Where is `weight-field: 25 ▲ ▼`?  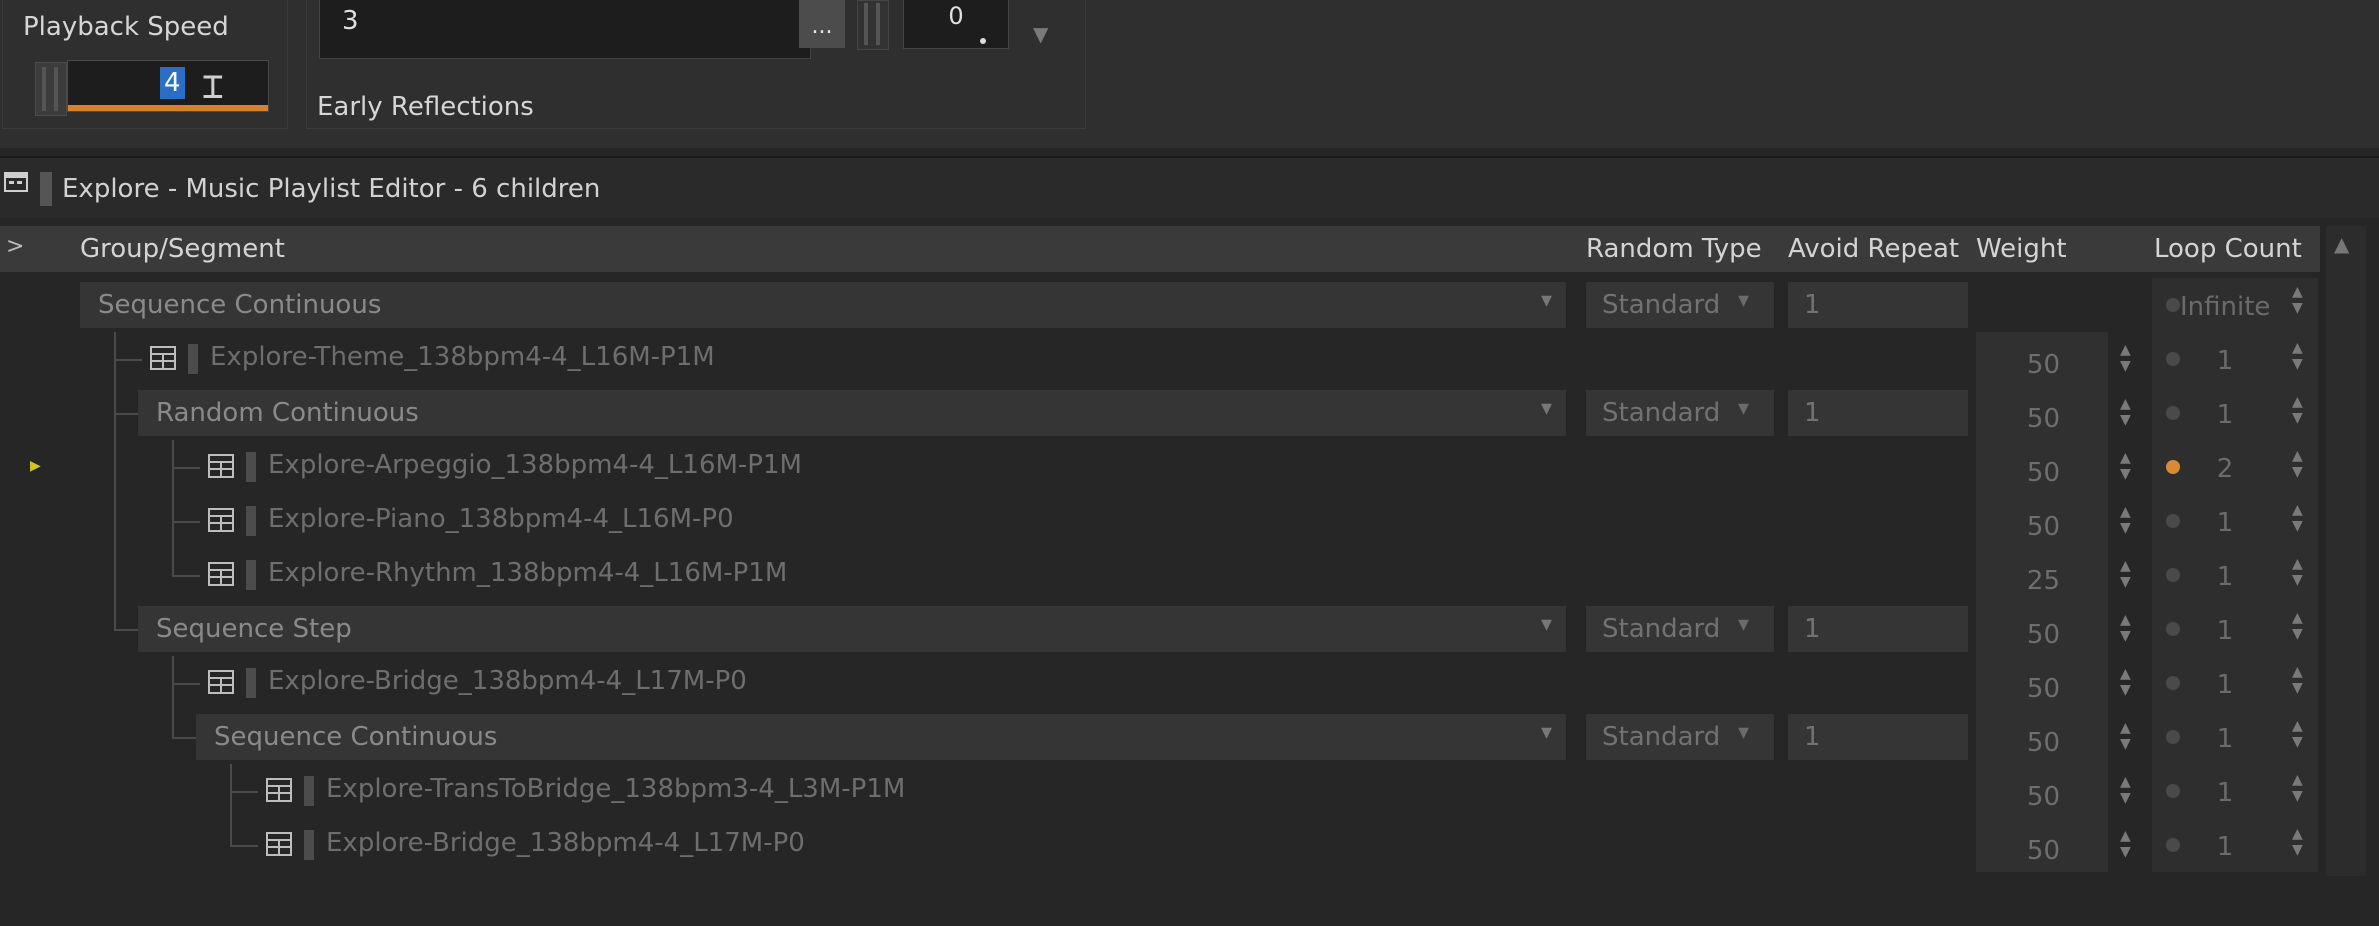 weight-field: 25 ▲ ▼ is located at coordinates (2053, 575).